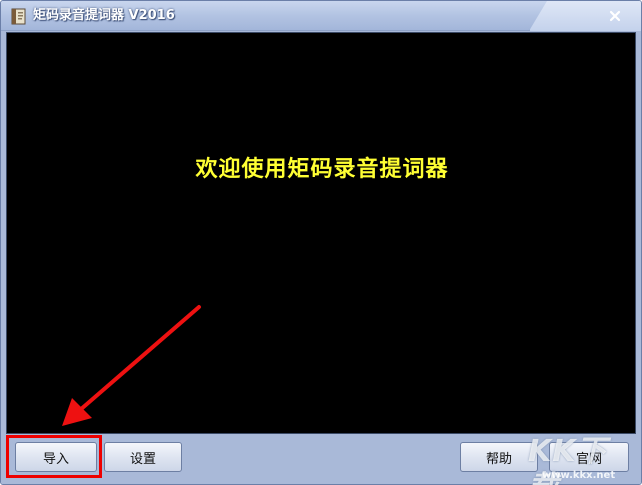  Describe the element at coordinates (499, 457) in the screenshot. I see `help-button: 帮助` at that location.